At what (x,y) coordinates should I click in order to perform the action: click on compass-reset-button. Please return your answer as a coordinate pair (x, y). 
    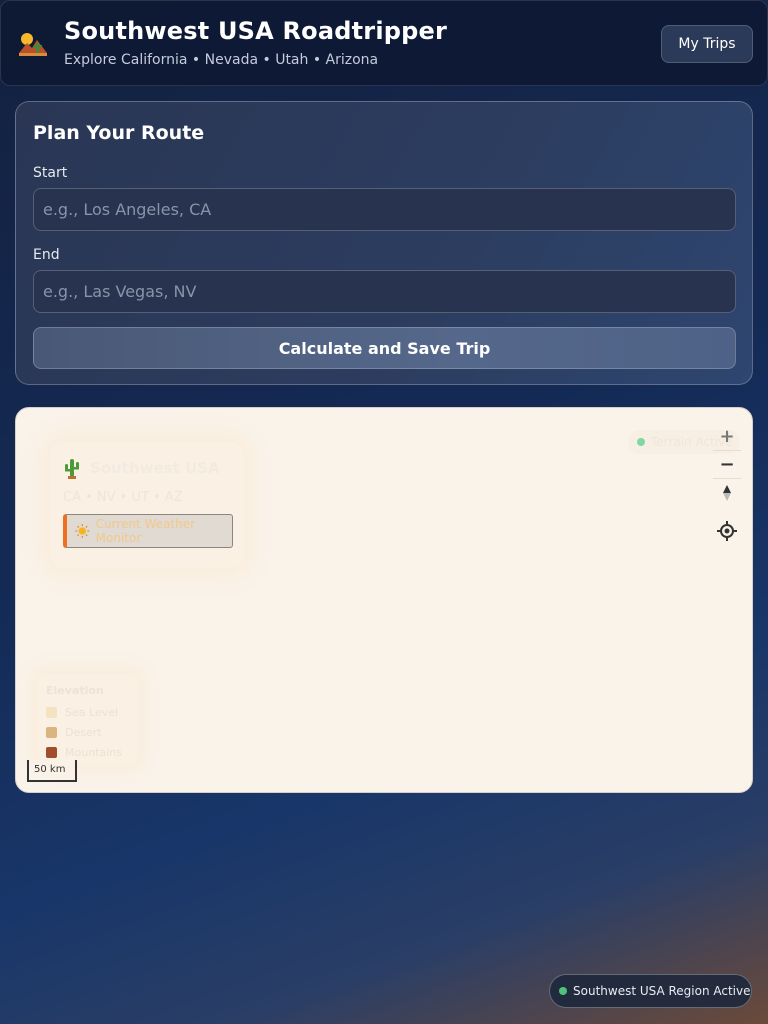
    Looking at the image, I should click on (727, 492).